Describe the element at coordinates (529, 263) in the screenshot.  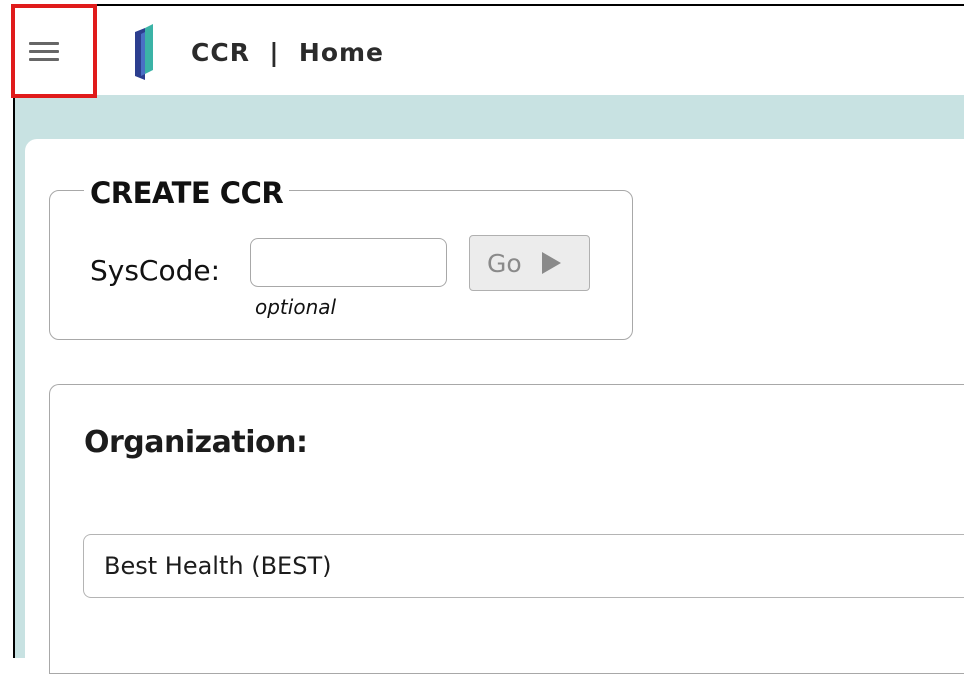
I see `go-button: Go` at that location.